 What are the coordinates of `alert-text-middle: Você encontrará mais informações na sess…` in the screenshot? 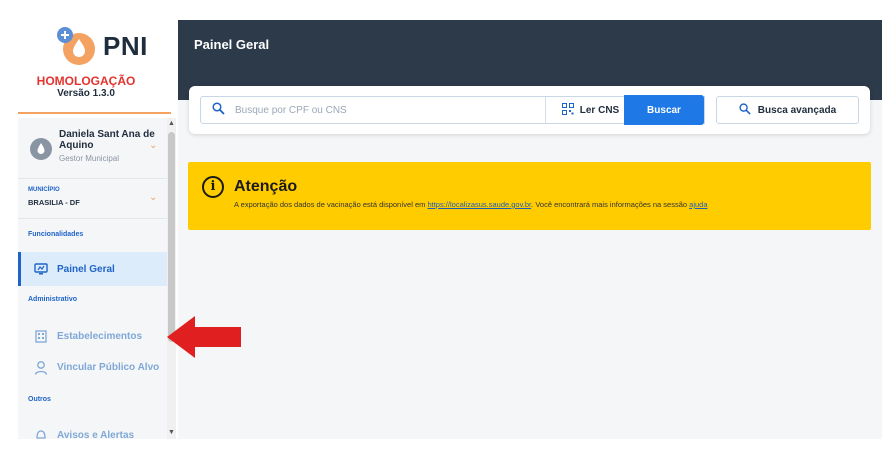 It's located at (611, 204).